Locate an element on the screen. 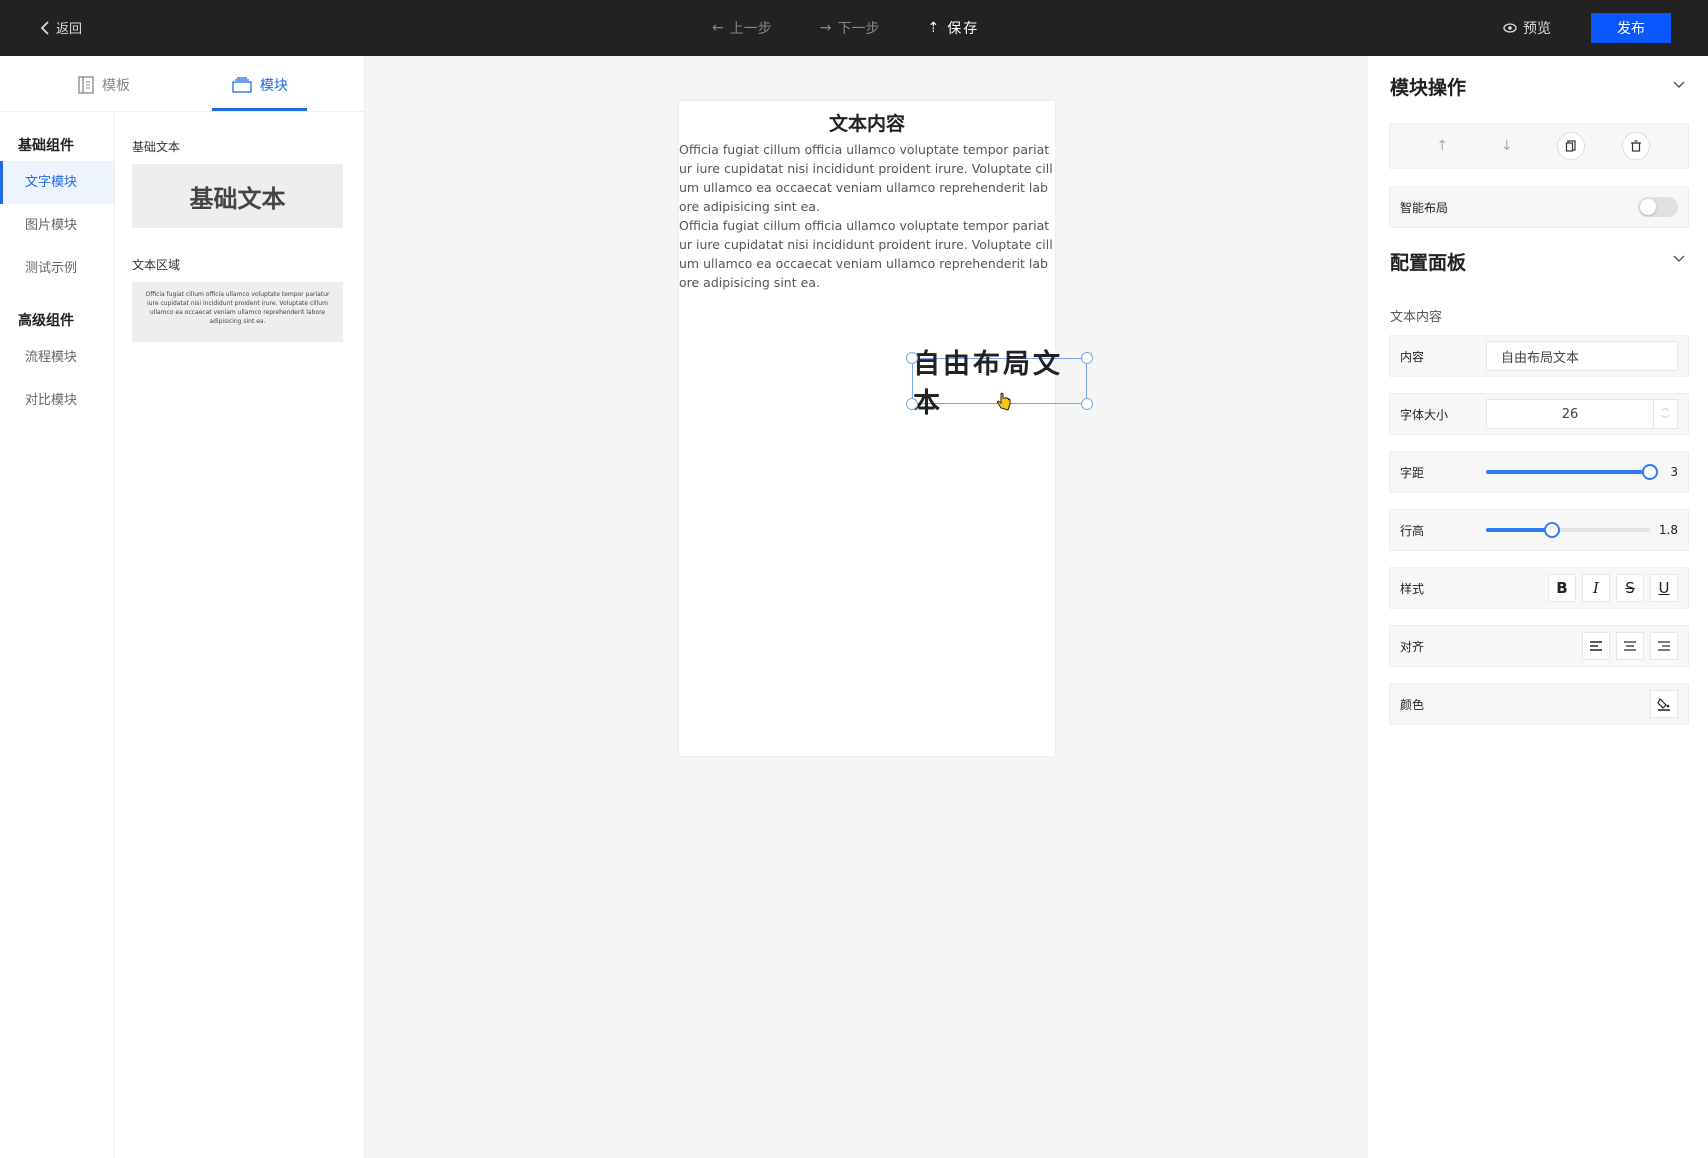  content-label: 内容 is located at coordinates (1412, 356).